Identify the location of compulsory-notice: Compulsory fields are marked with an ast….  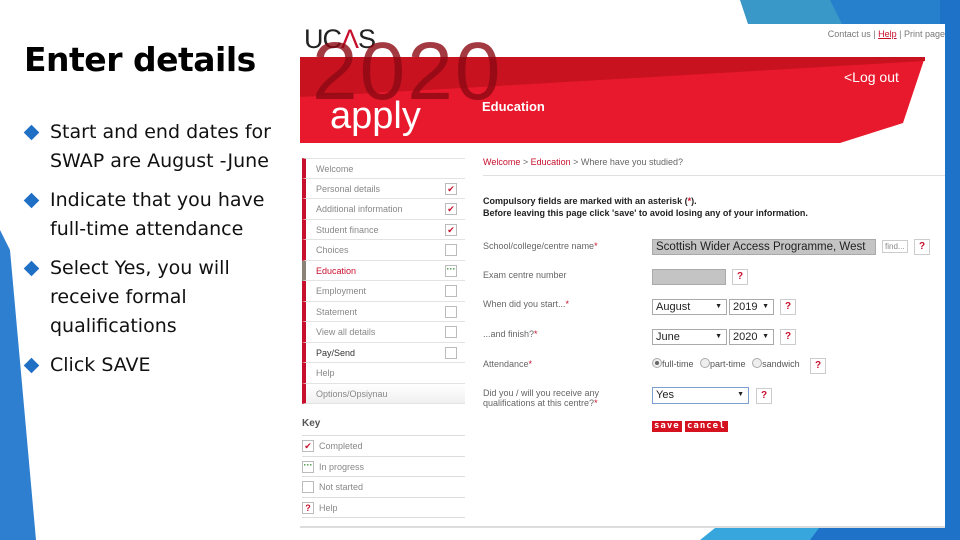
(645, 207).